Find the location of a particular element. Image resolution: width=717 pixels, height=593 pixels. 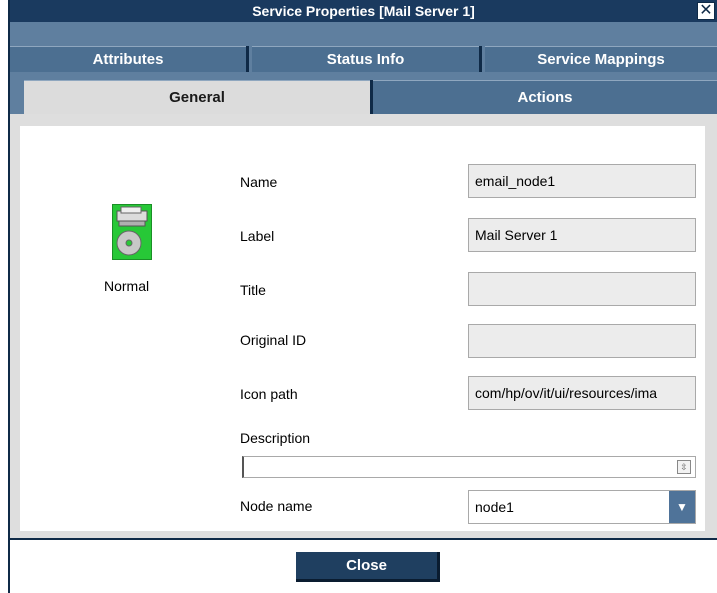

tab-general: General is located at coordinates (197, 97).